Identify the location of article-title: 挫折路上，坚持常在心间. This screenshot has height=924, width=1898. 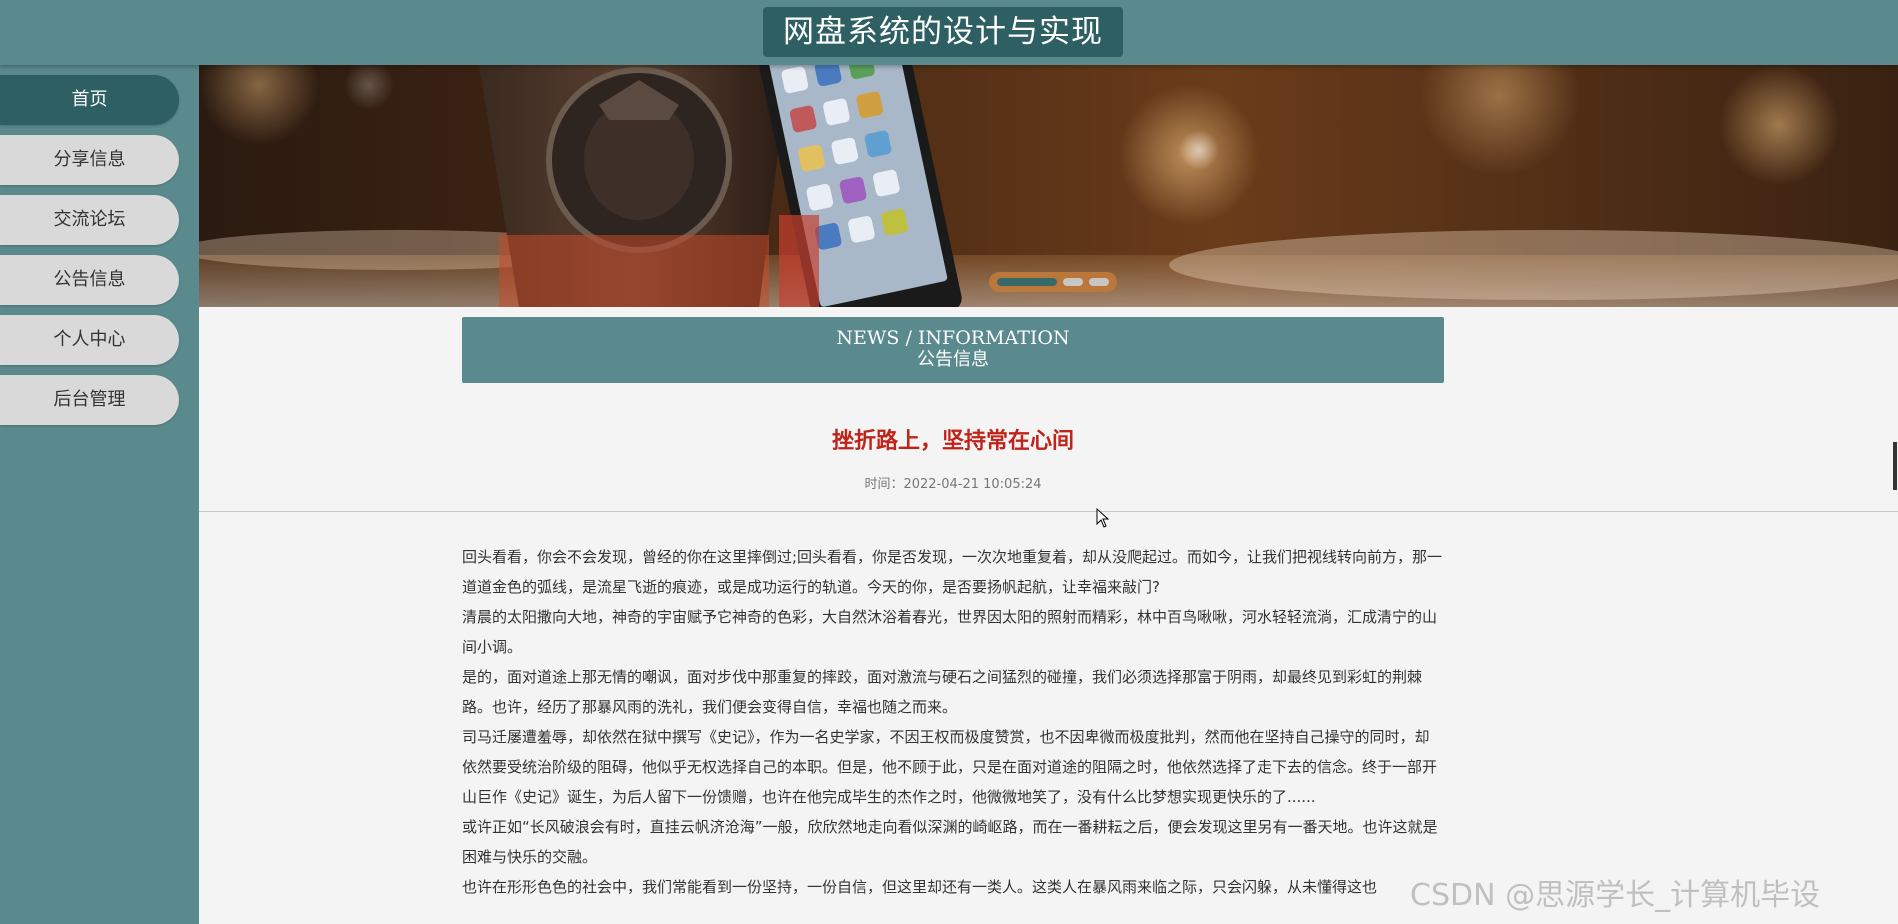
(952, 441).